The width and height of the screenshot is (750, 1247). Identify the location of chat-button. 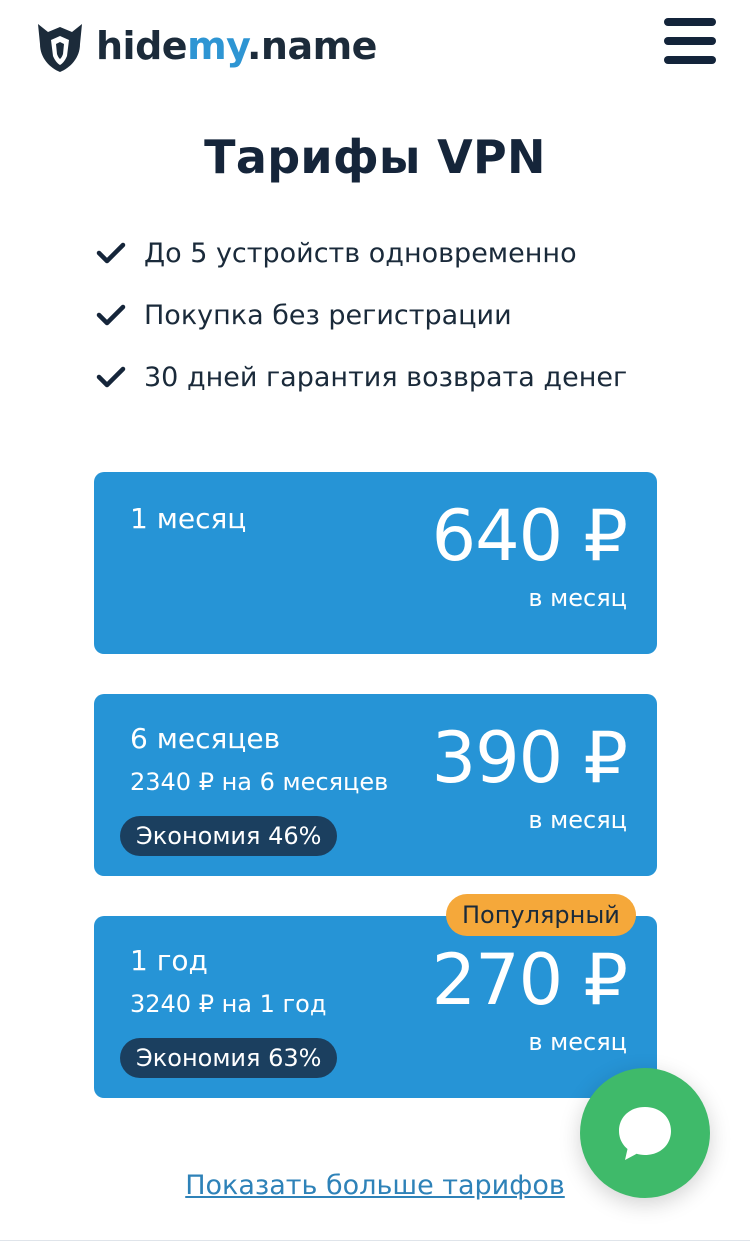
(645, 1133).